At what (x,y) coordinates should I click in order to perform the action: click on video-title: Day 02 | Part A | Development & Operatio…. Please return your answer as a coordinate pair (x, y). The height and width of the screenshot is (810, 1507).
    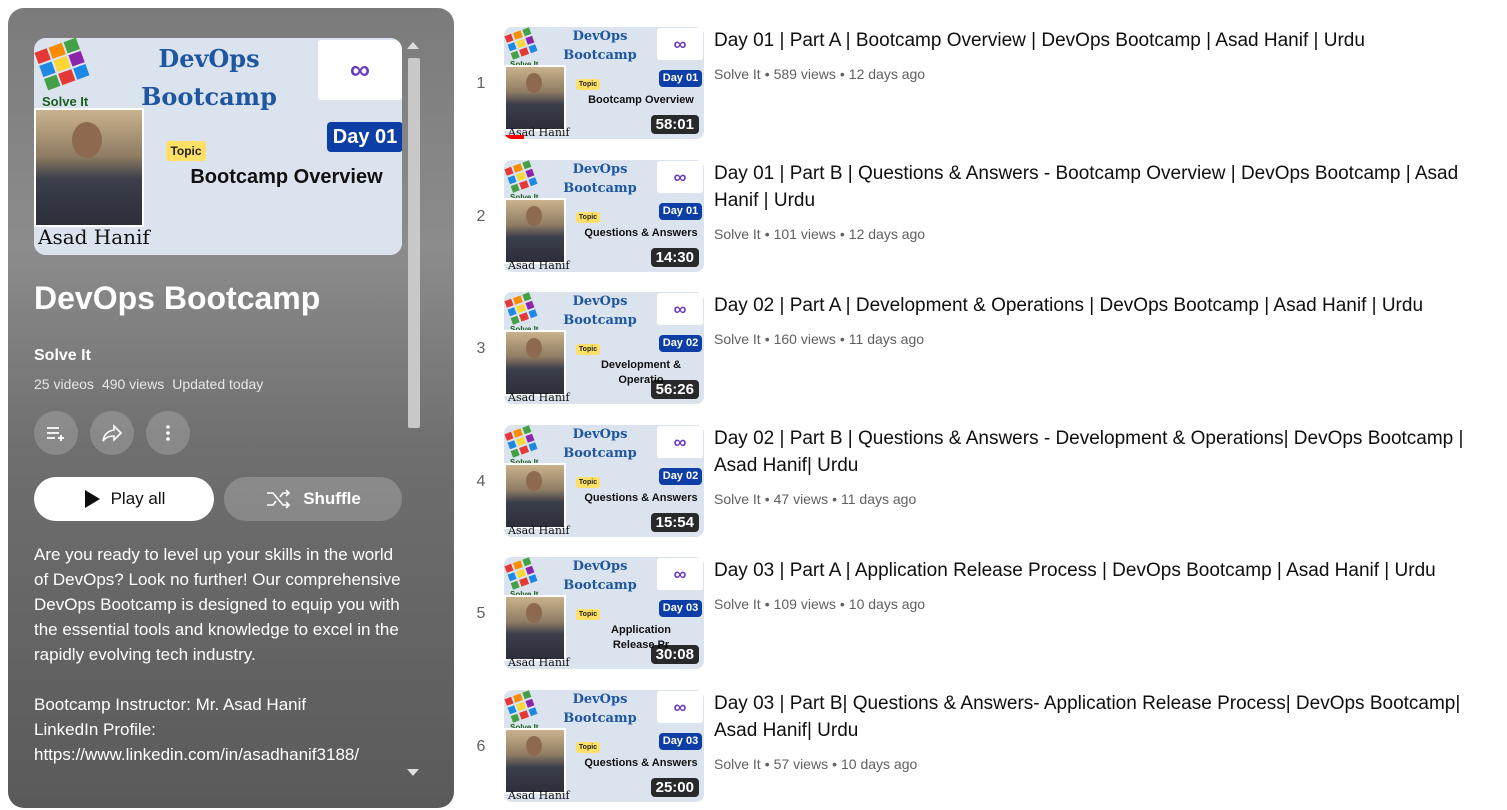
    Looking at the image, I should click on (1104, 305).